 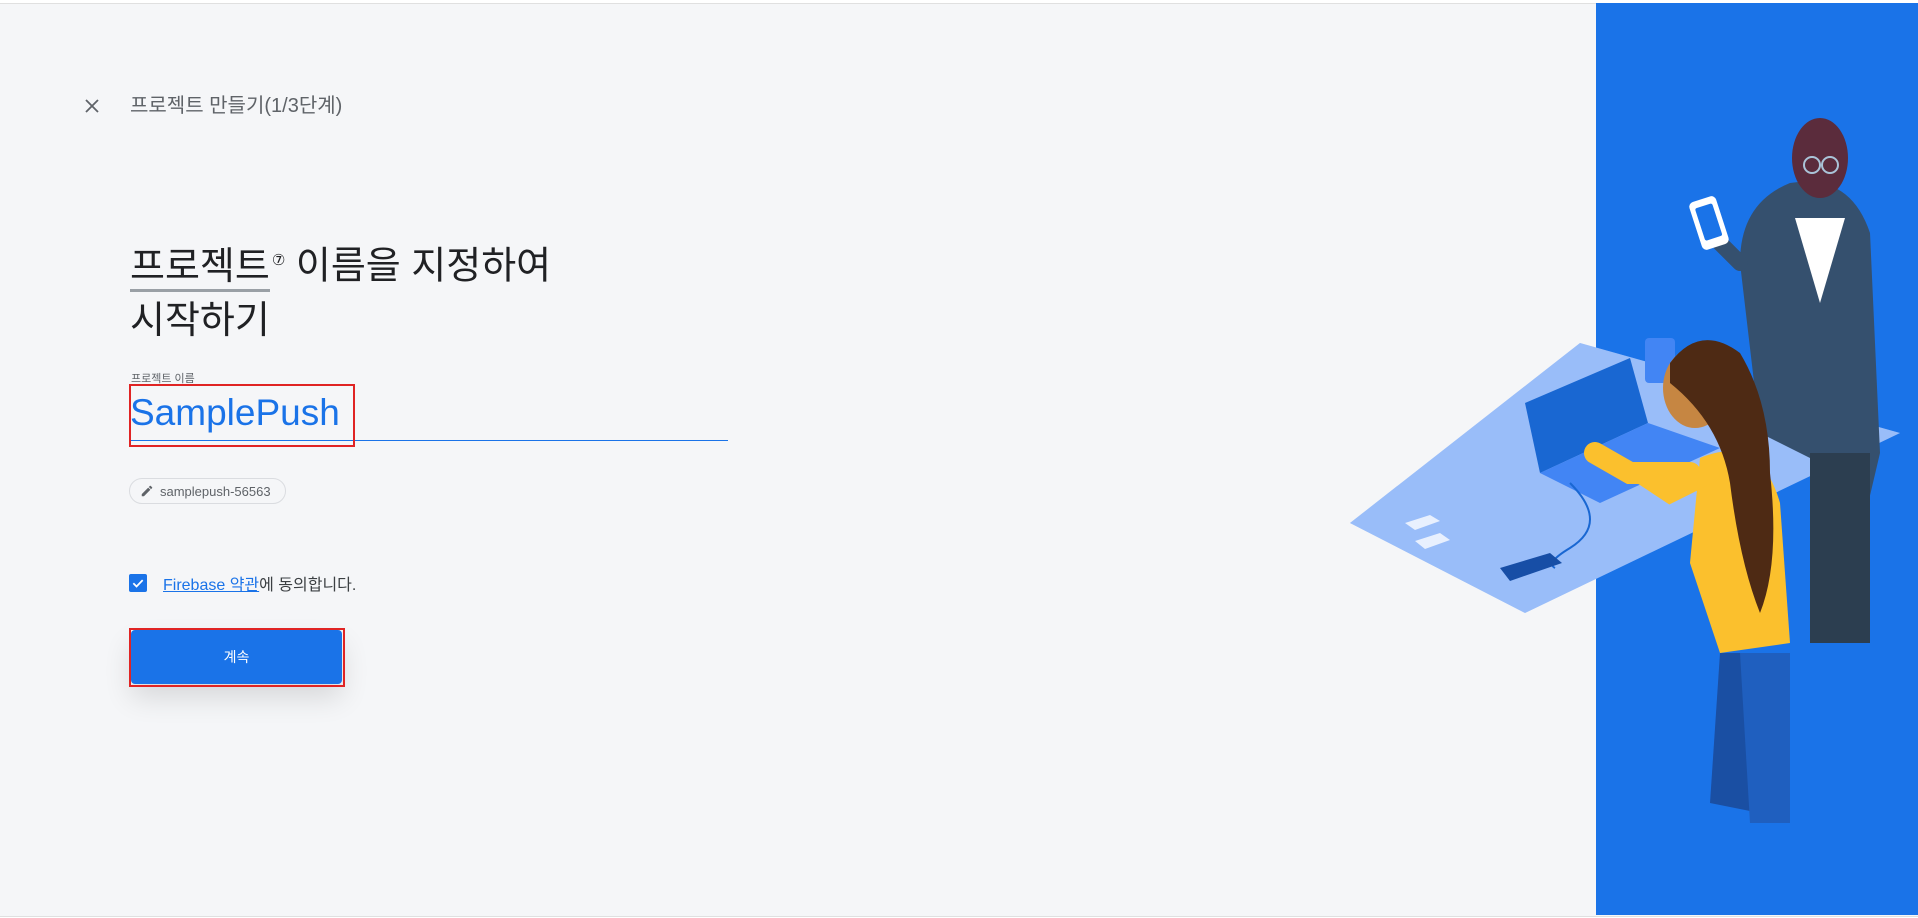 What do you see at coordinates (200, 268) in the screenshot?
I see `project-term-link: 프로젝트` at bounding box center [200, 268].